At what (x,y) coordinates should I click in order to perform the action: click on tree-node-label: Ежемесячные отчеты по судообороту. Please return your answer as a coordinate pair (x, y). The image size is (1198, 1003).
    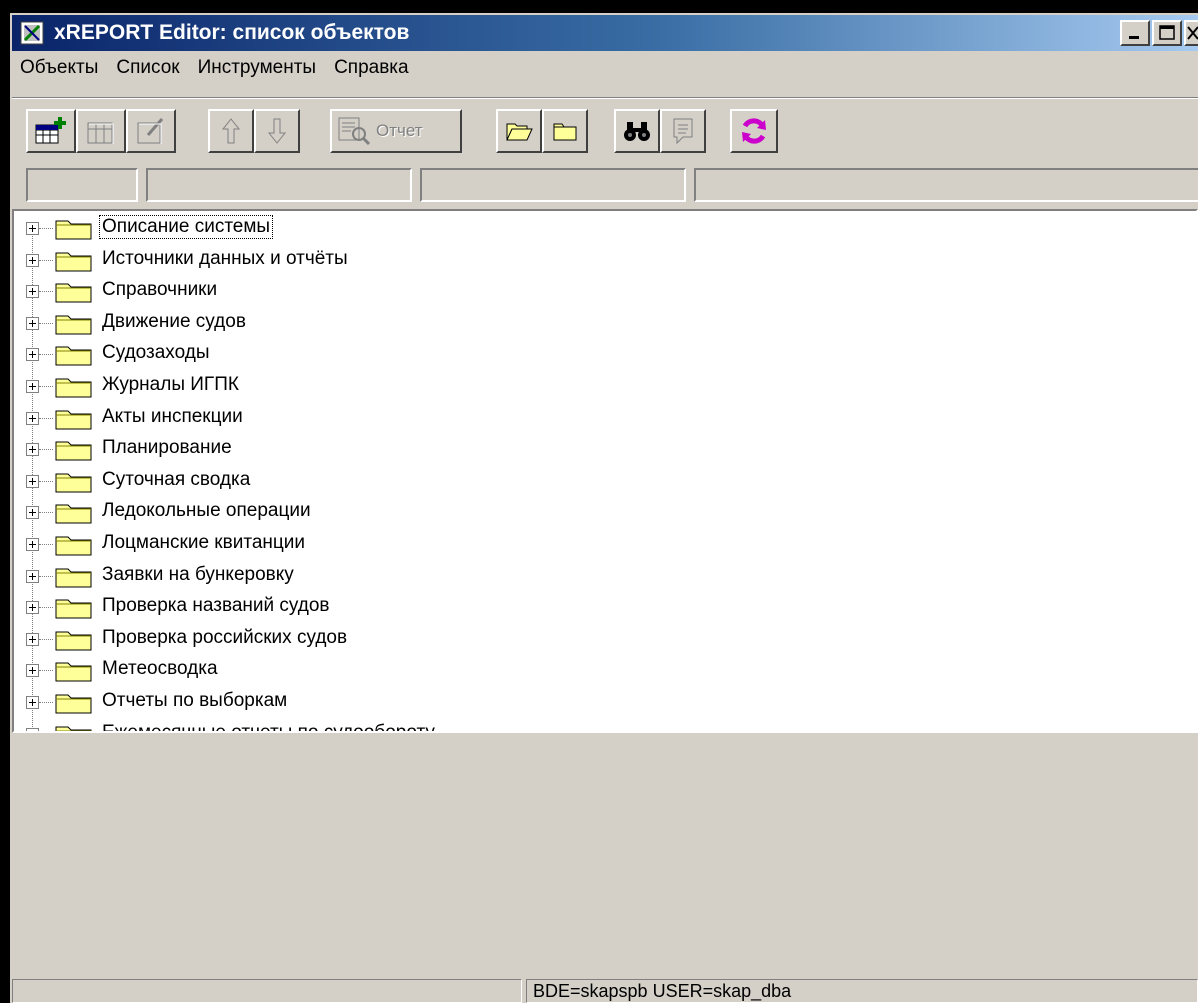
    Looking at the image, I should click on (268, 726).